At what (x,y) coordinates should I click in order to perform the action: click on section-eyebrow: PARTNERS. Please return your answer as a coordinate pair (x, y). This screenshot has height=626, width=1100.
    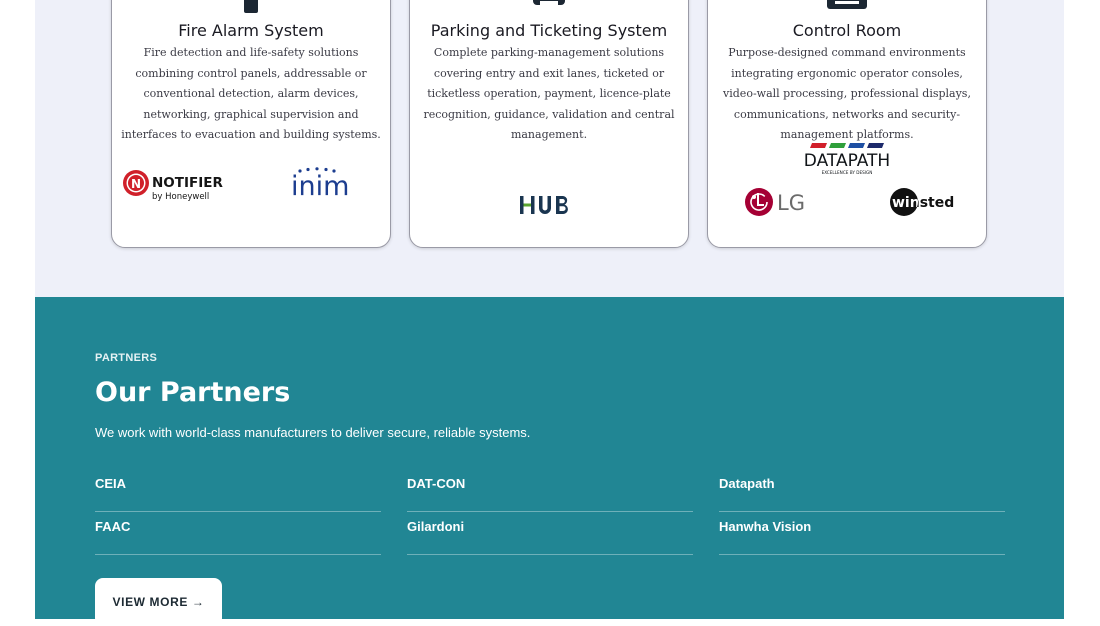
    Looking at the image, I should click on (126, 358).